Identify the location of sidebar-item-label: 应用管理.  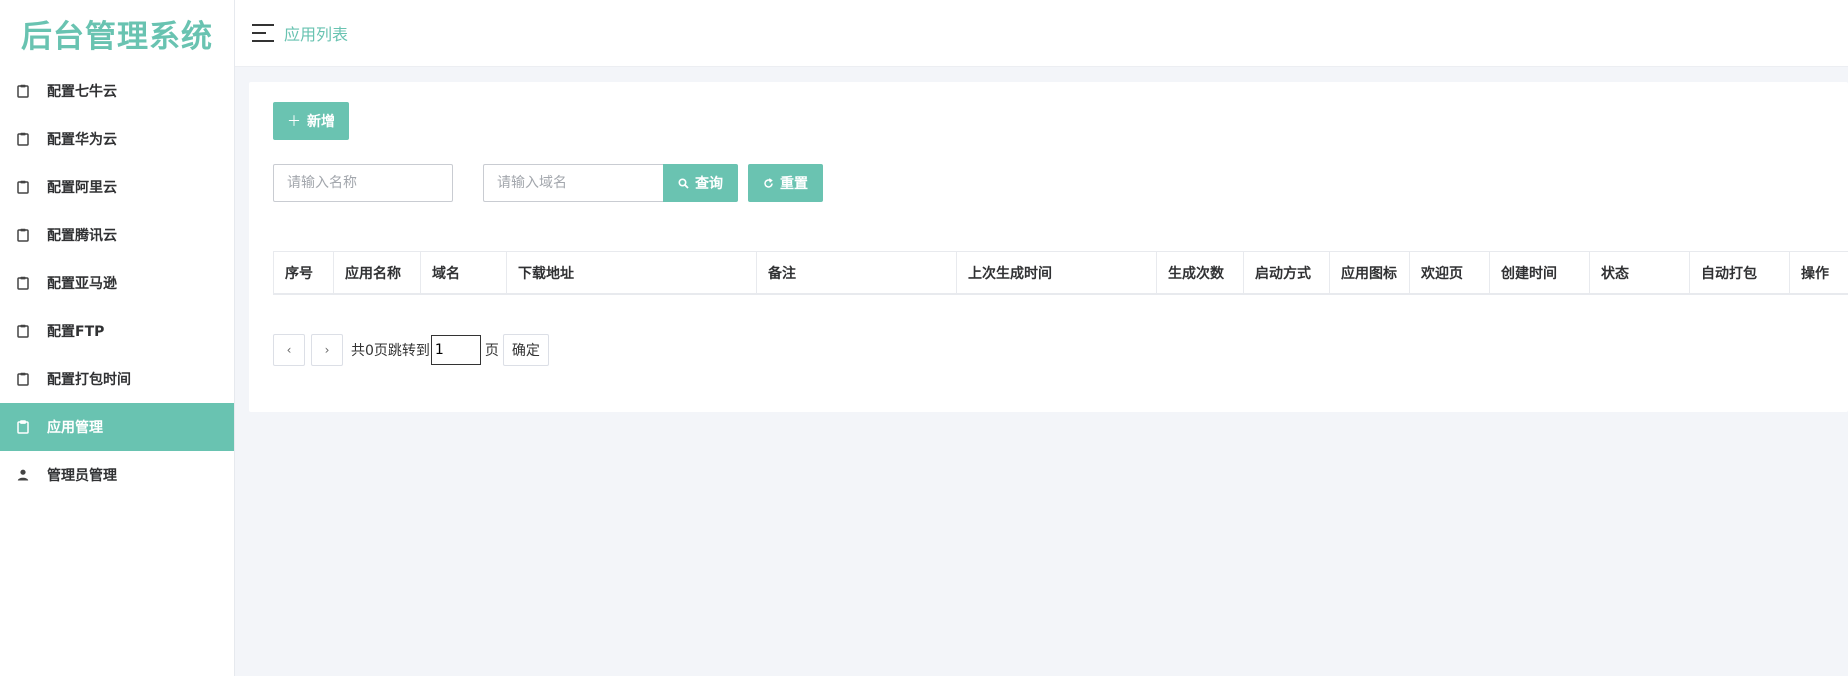
(75, 428).